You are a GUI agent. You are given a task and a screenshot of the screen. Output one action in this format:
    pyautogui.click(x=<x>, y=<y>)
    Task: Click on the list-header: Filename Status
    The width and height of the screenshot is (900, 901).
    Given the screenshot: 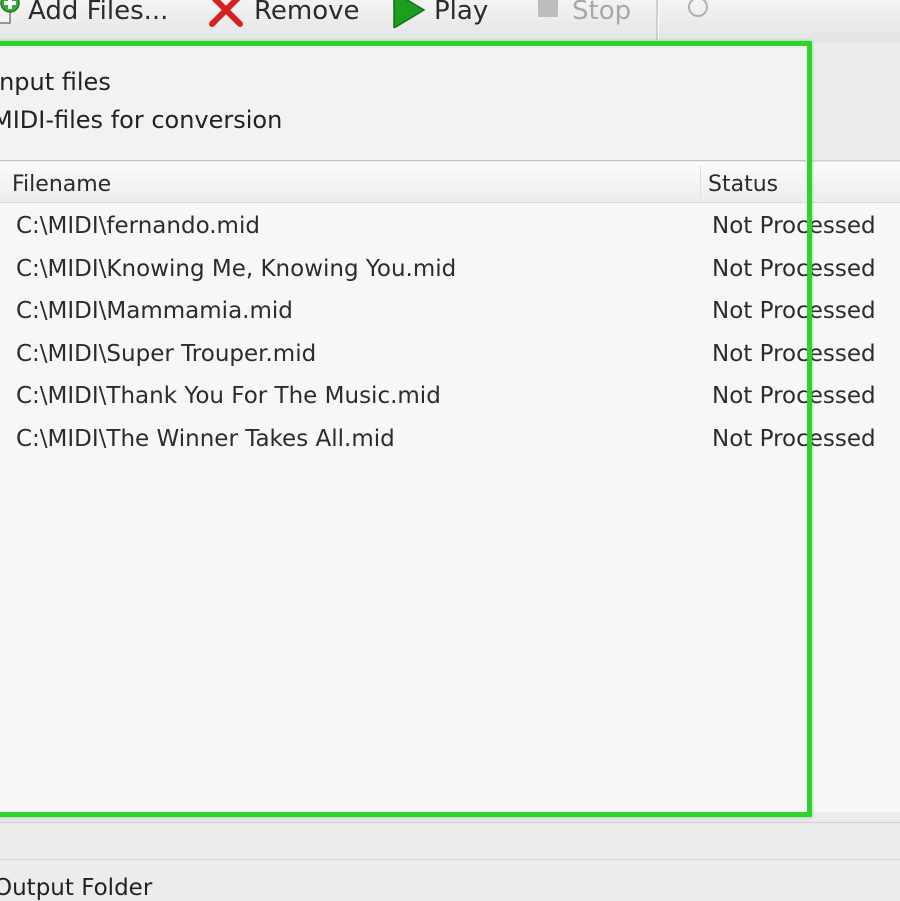 What is the action you would take?
    pyautogui.click(x=450, y=182)
    